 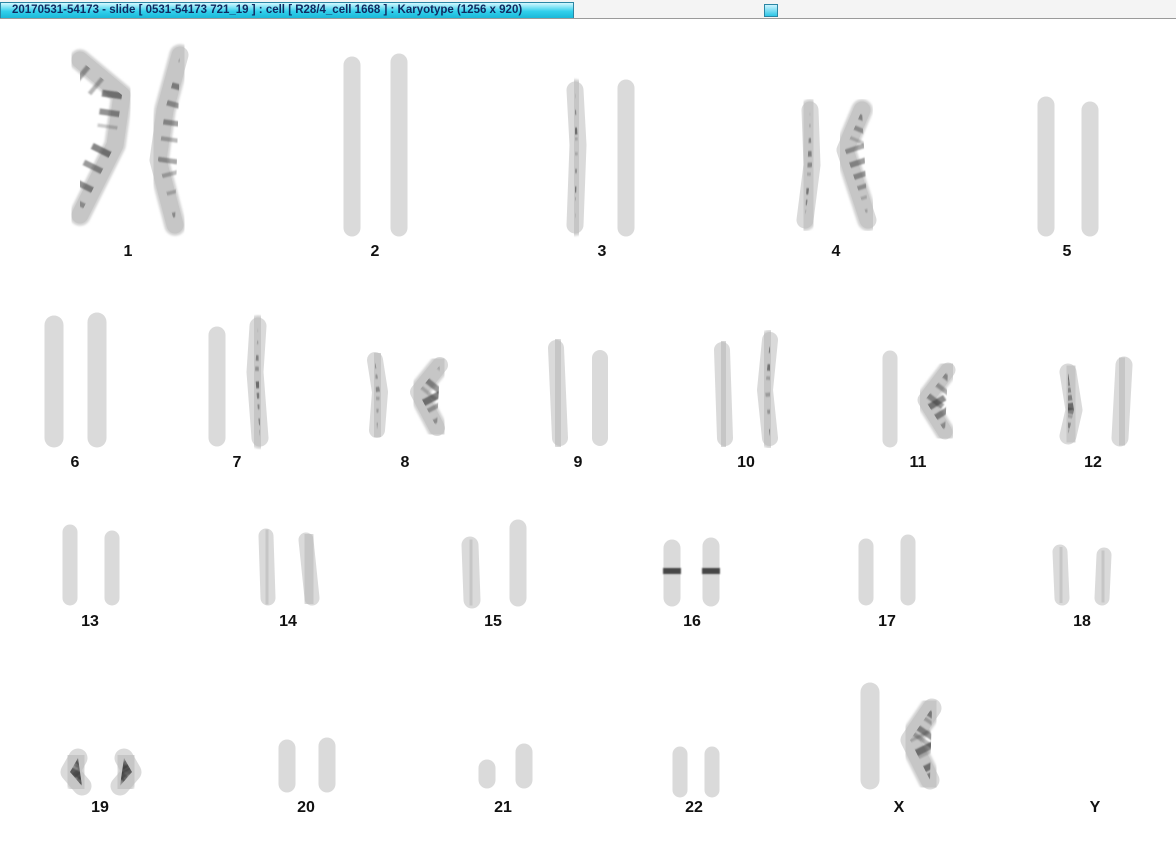 What do you see at coordinates (288, 621) in the screenshot?
I see `chromosome-label: 14` at bounding box center [288, 621].